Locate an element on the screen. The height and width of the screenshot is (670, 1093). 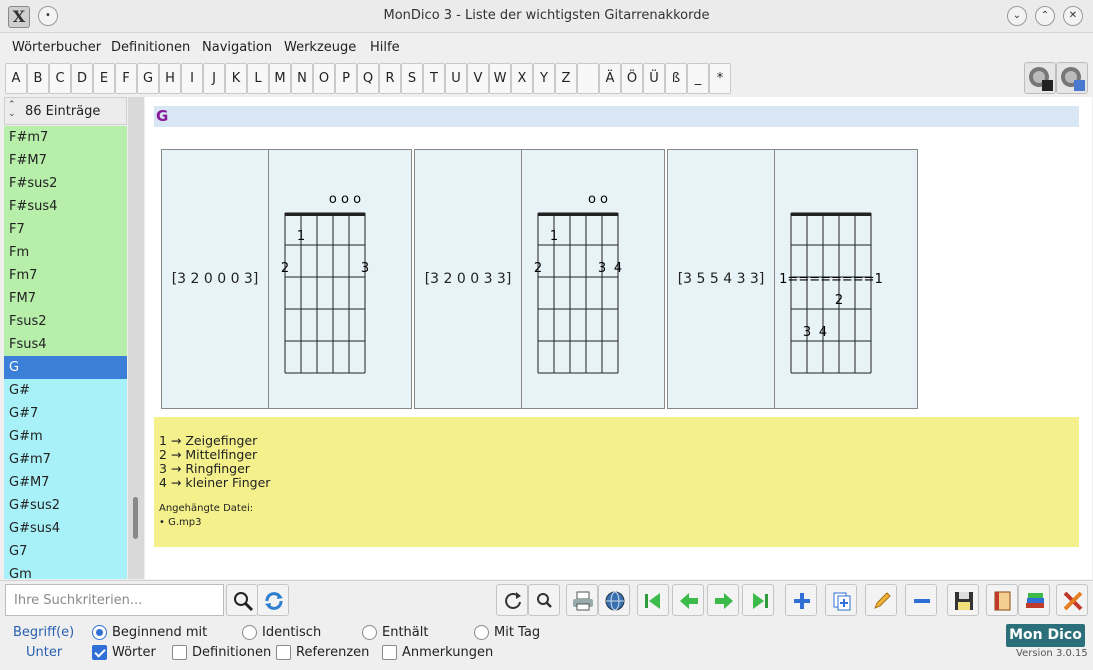
match-radio-label: Beginnend mit is located at coordinates (159, 632).